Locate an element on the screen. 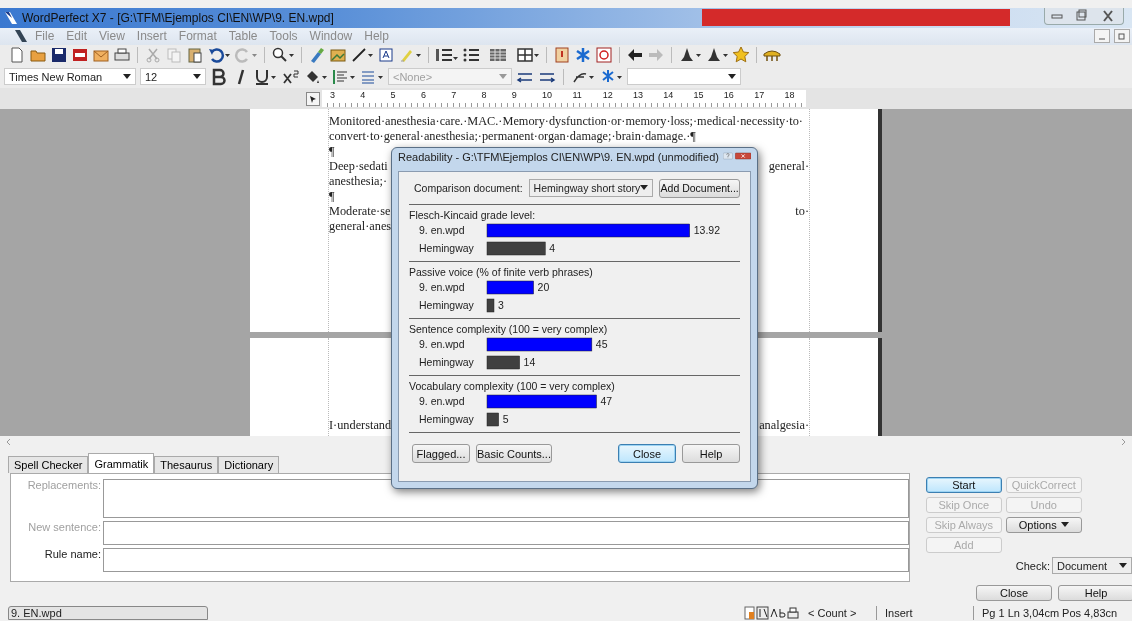  app-logo-icon is located at coordinates (11, 17).